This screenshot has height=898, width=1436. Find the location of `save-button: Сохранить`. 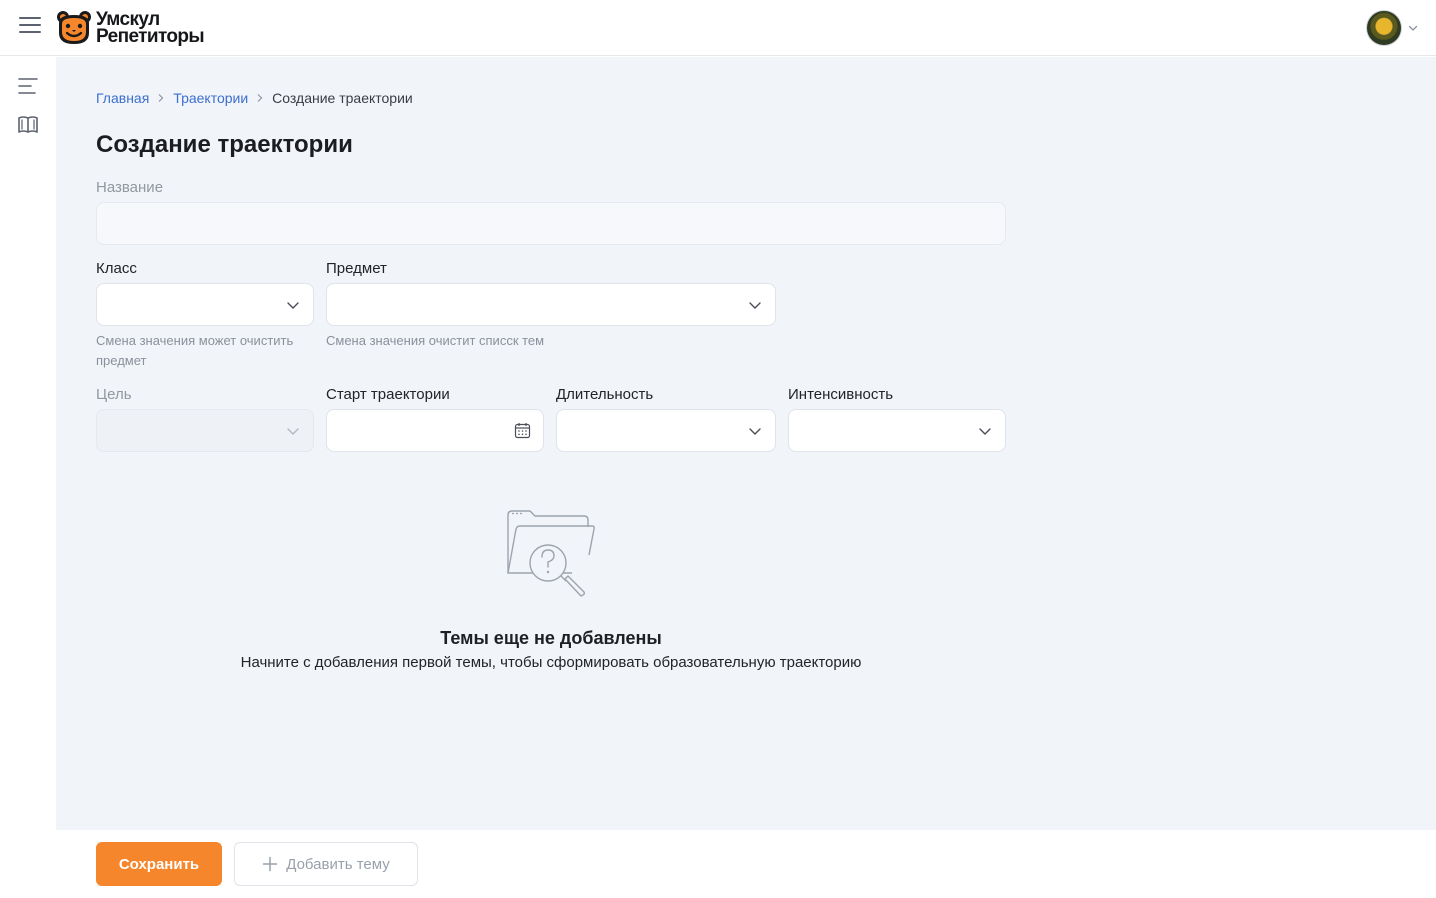

save-button: Сохранить is located at coordinates (159, 864).